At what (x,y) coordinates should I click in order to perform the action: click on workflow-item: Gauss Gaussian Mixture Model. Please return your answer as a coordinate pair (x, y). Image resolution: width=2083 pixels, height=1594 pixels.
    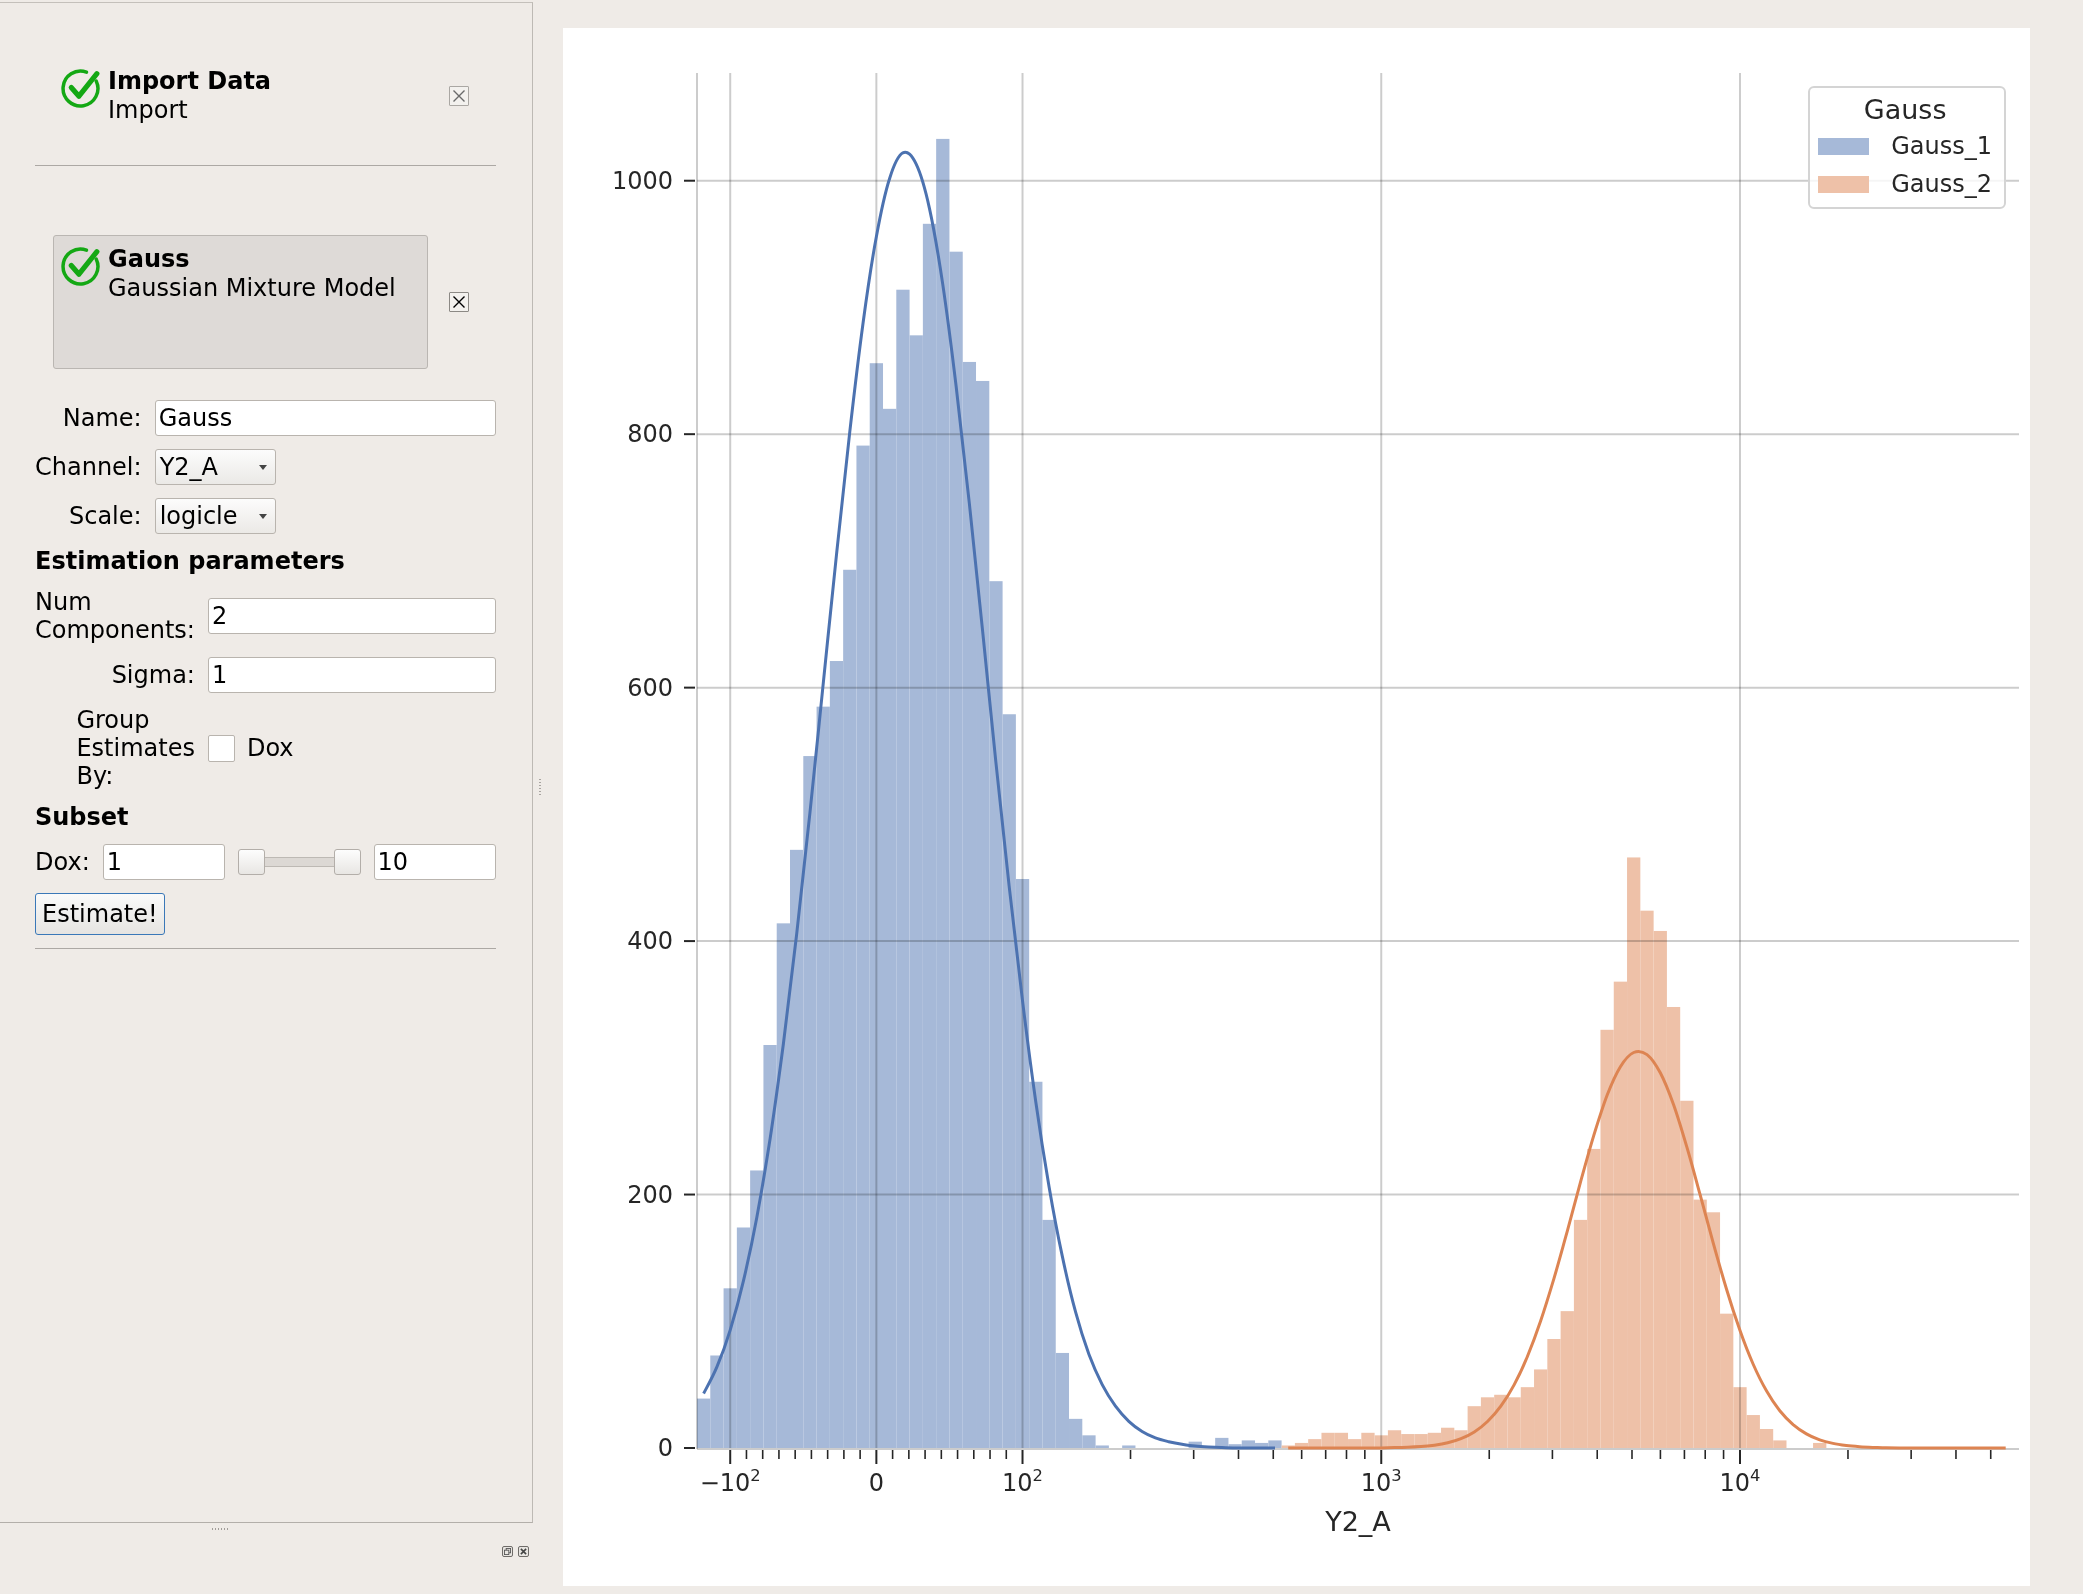
    Looking at the image, I should click on (240, 302).